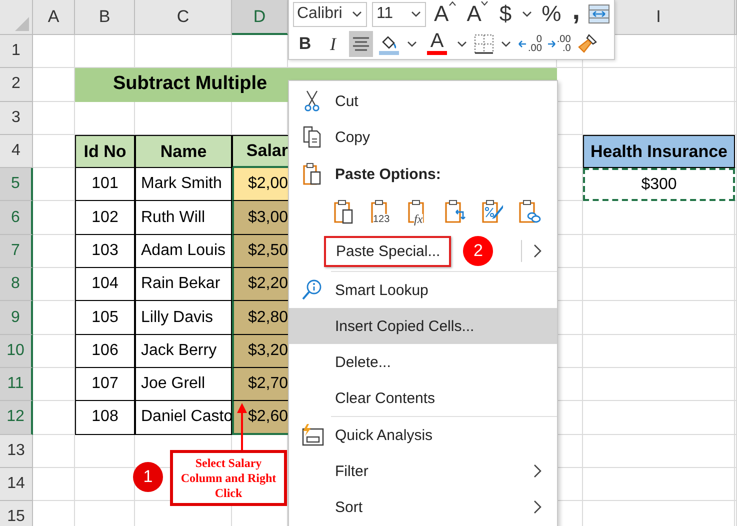  Describe the element at coordinates (312, 101) in the screenshot. I see `scissors-icon` at that location.